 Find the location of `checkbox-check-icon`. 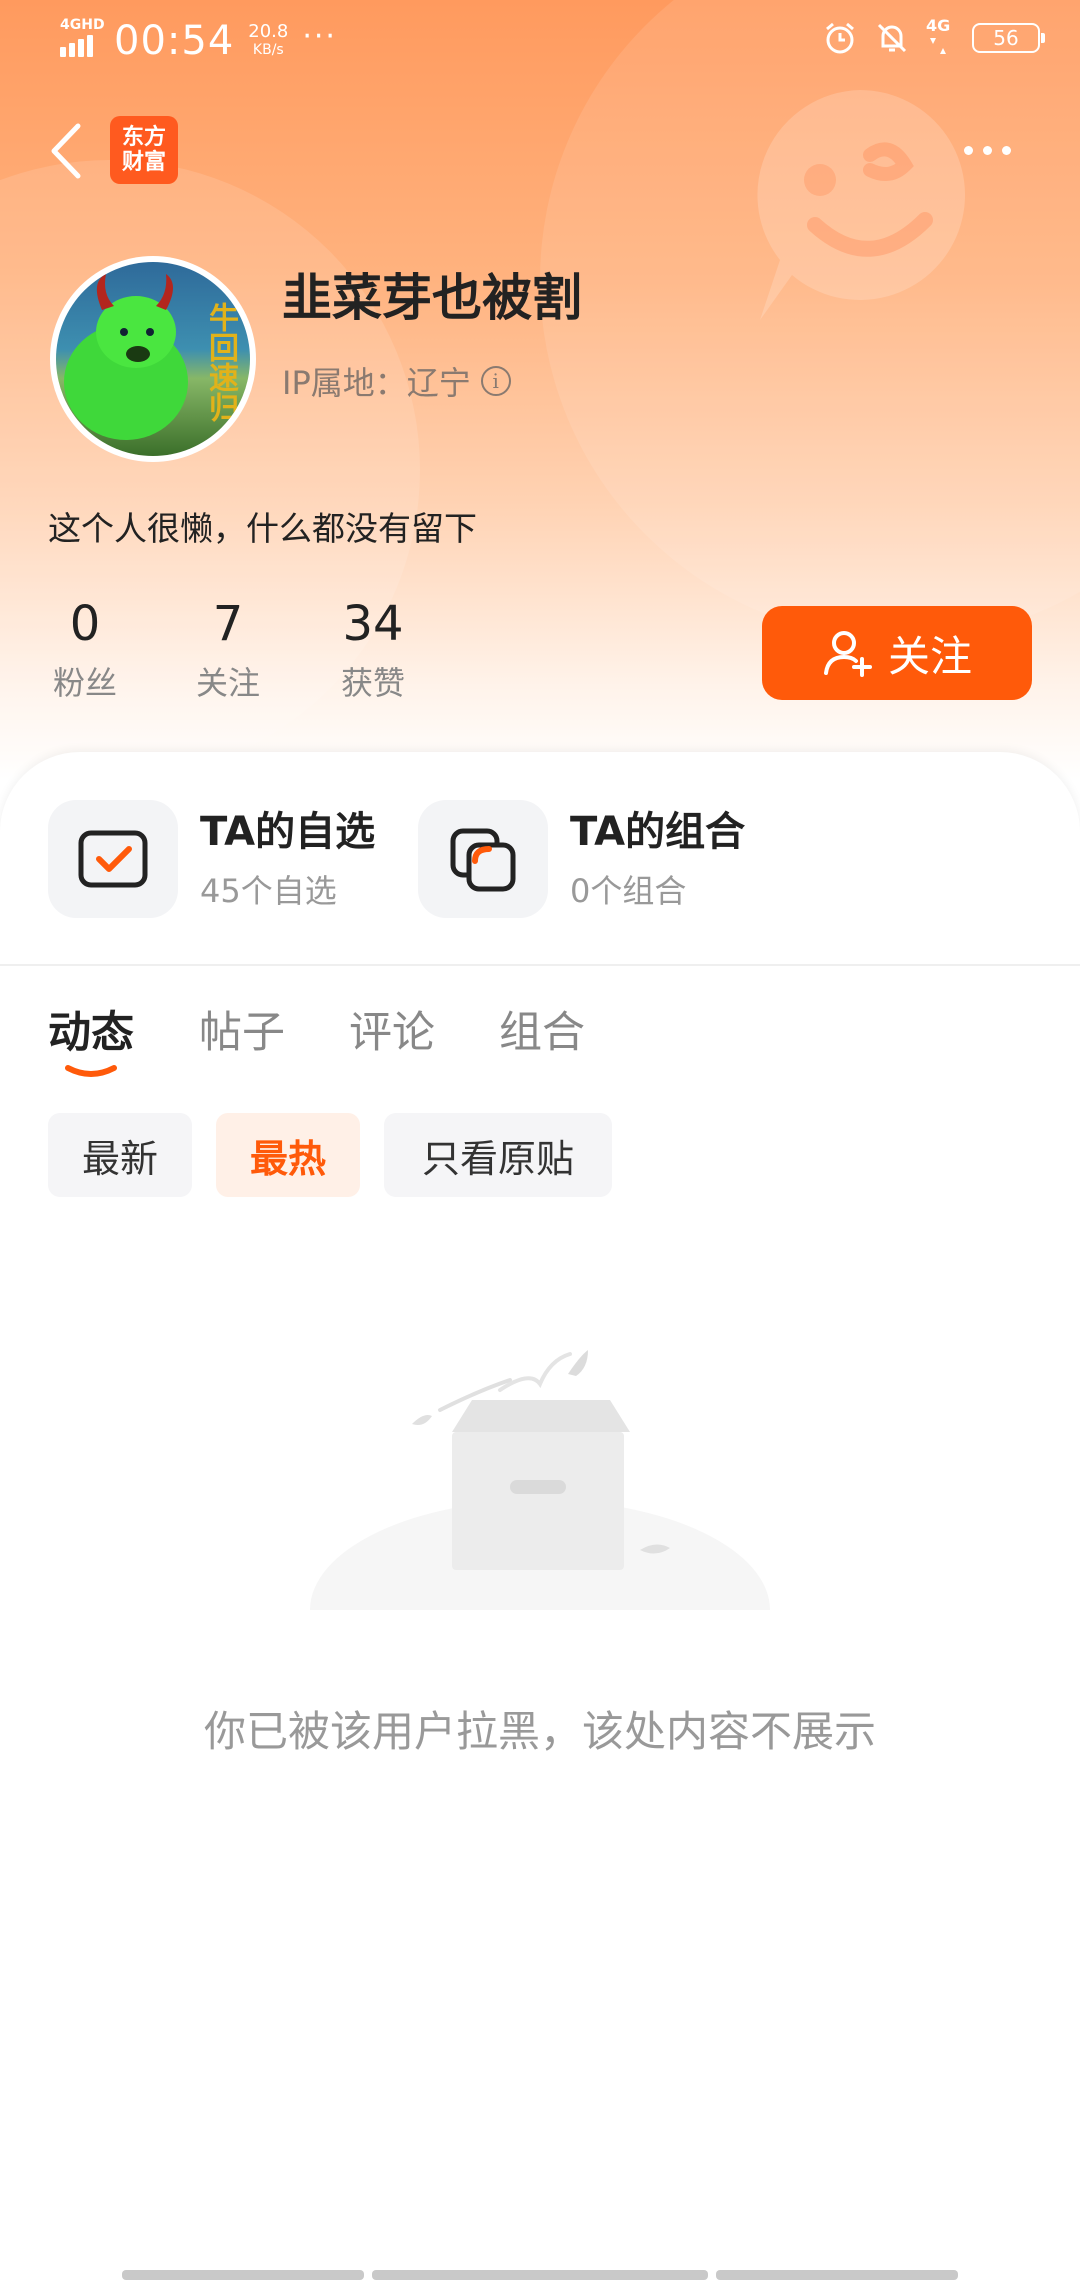

checkbox-check-icon is located at coordinates (113, 859).